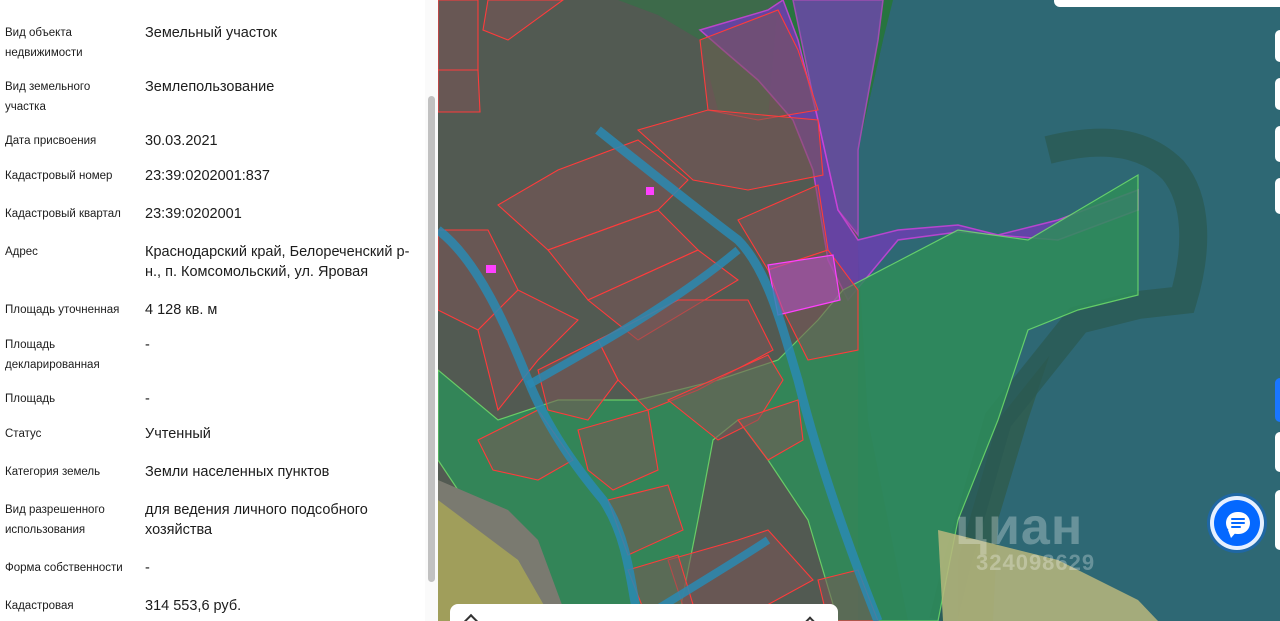  What do you see at coordinates (237, 472) in the screenshot?
I see `info-value: Земли населенных пунктов` at bounding box center [237, 472].